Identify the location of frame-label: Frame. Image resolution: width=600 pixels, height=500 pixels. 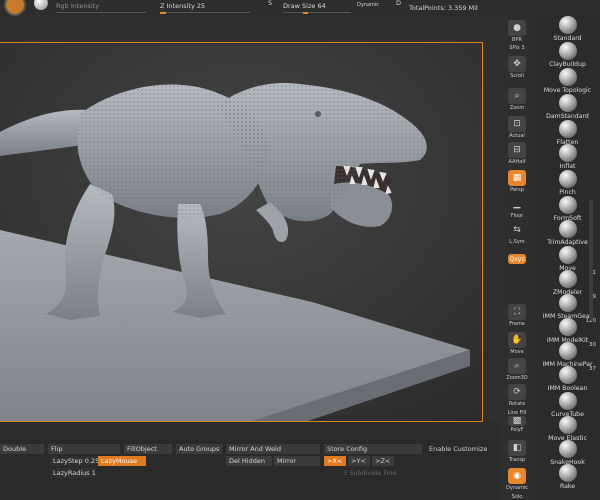
(517, 324).